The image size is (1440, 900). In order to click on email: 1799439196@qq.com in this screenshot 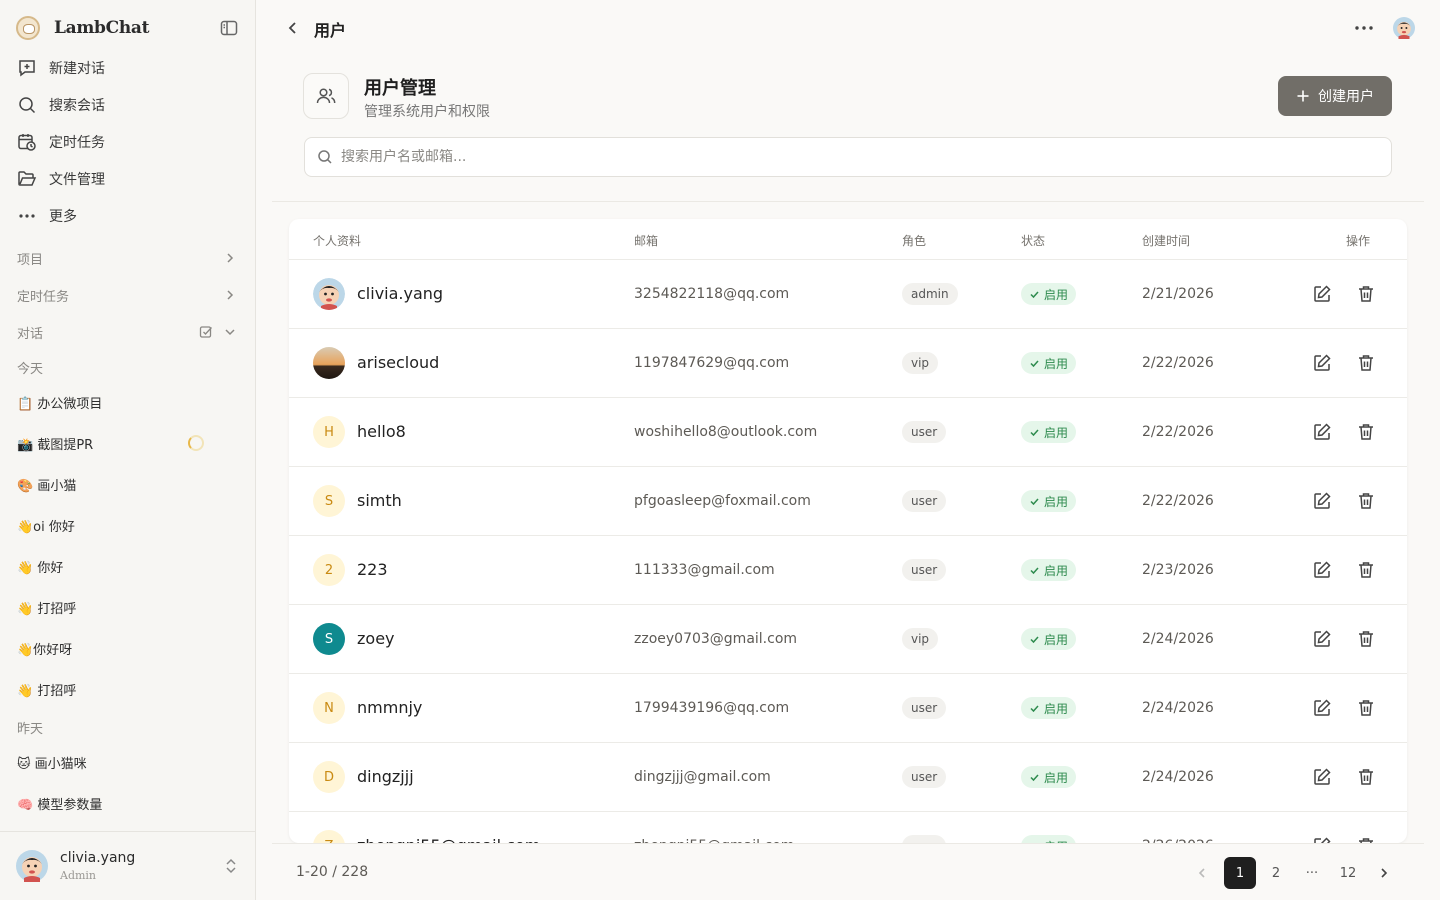, I will do `click(712, 708)`.